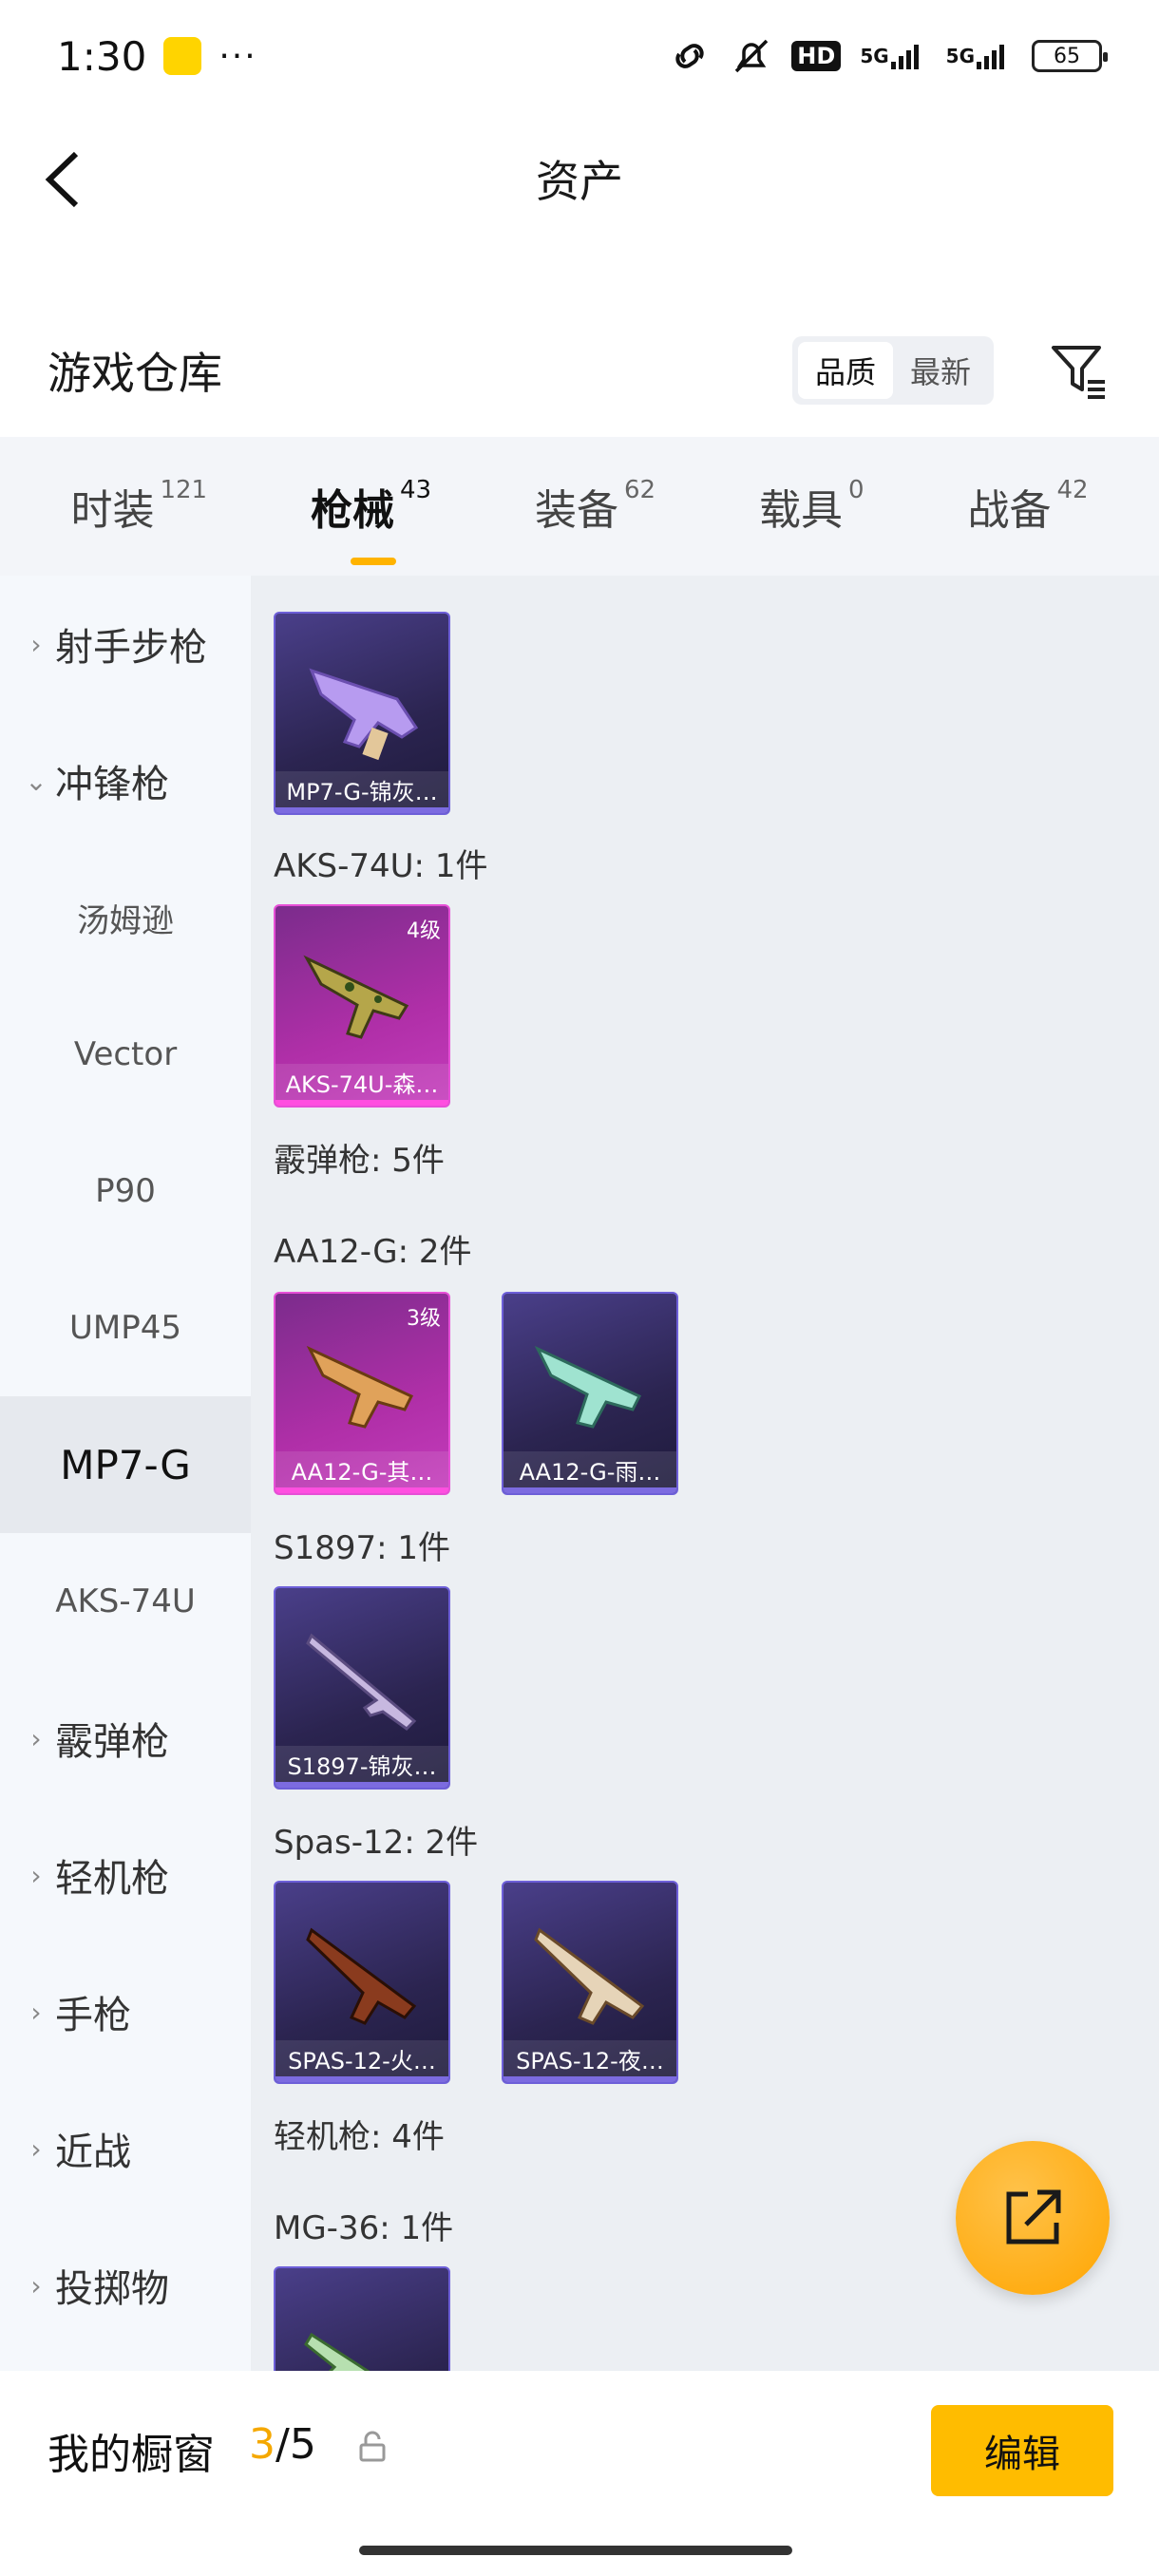  What do you see at coordinates (940, 370) in the screenshot?
I see `sort-newest: 最新` at bounding box center [940, 370].